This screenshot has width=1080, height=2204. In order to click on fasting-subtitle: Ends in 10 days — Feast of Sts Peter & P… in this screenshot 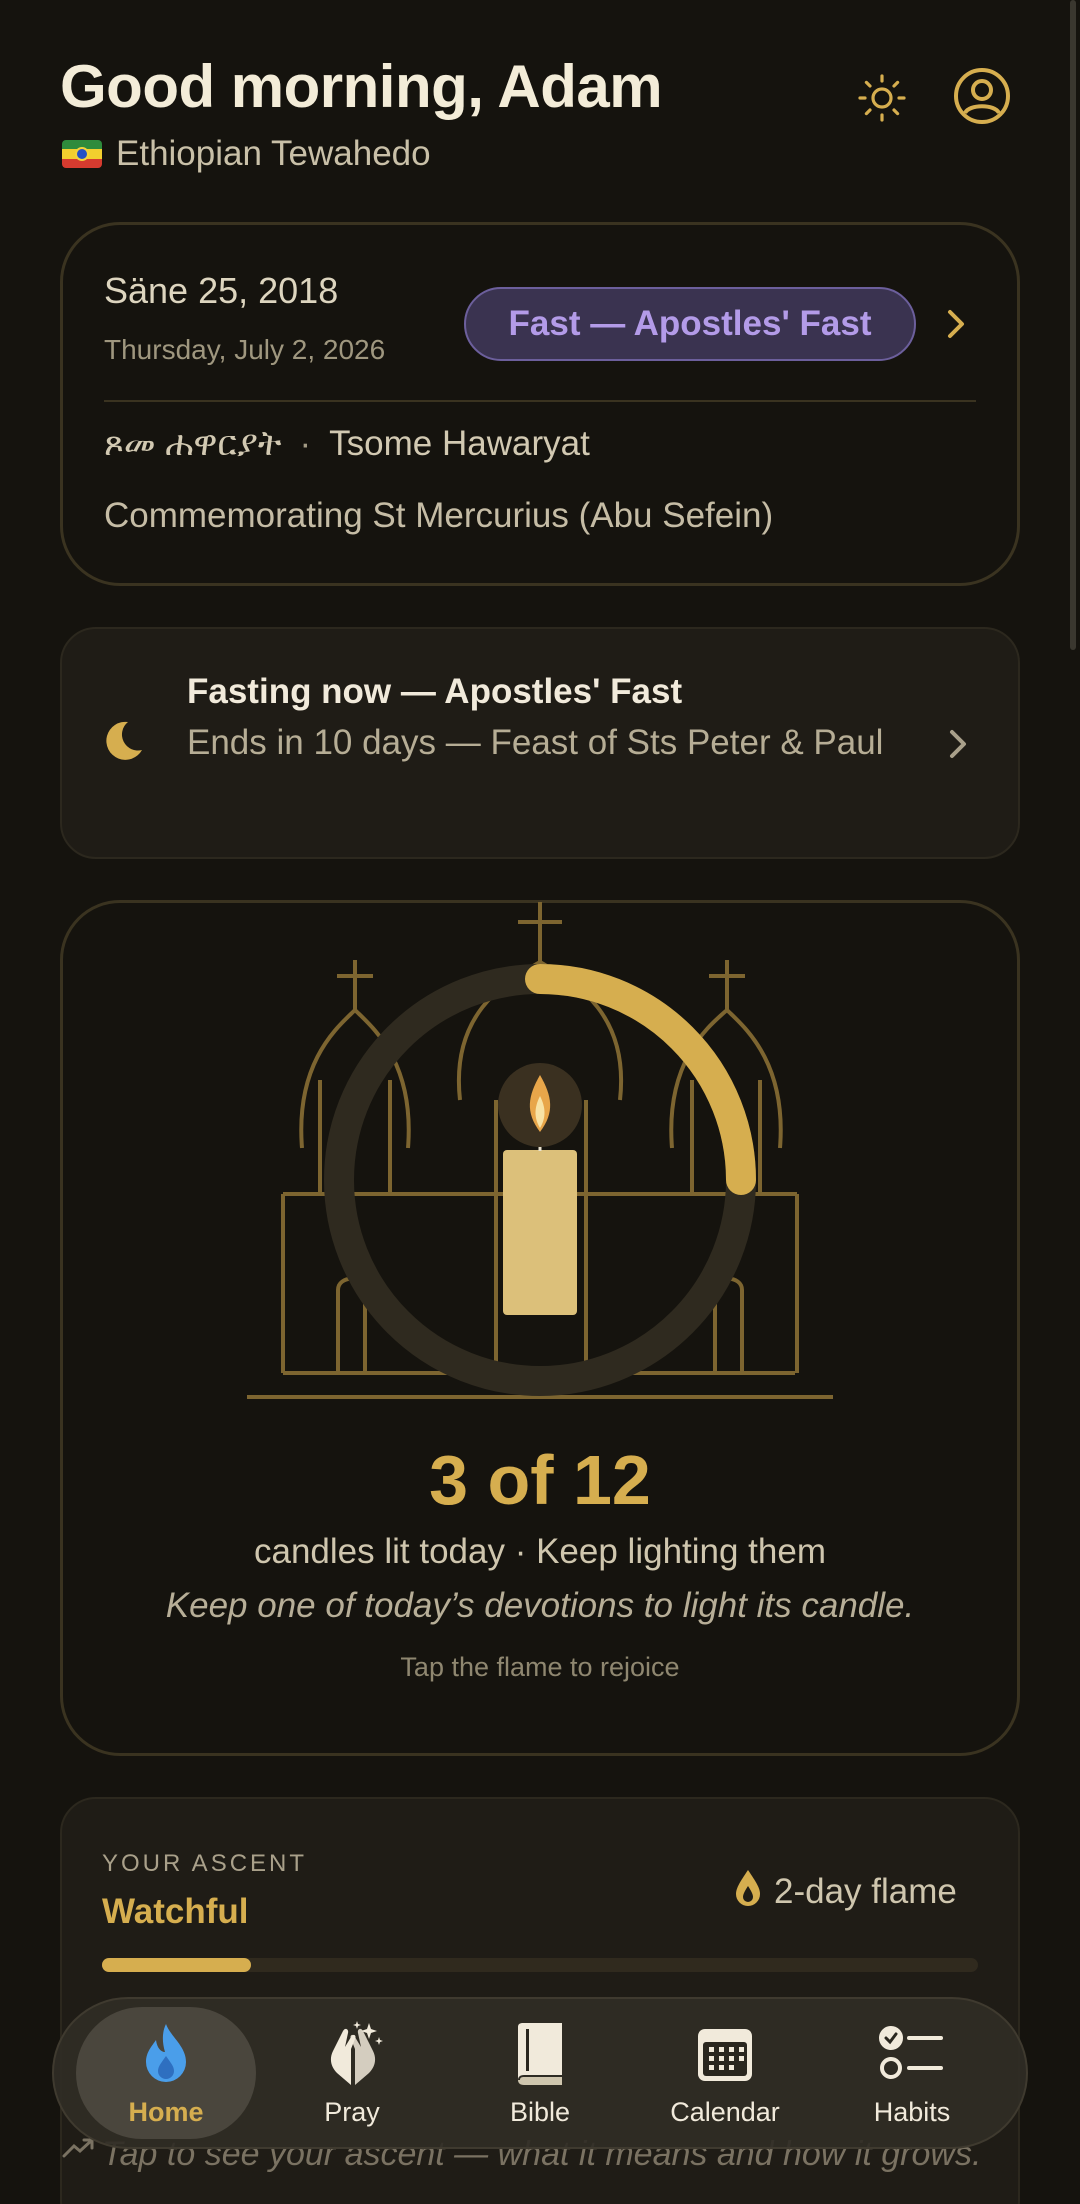, I will do `click(535, 742)`.